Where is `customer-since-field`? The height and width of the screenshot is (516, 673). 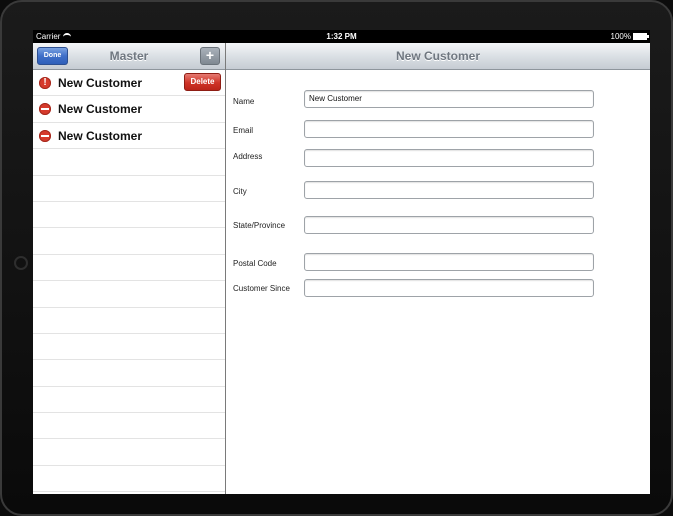 customer-since-field is located at coordinates (449, 288).